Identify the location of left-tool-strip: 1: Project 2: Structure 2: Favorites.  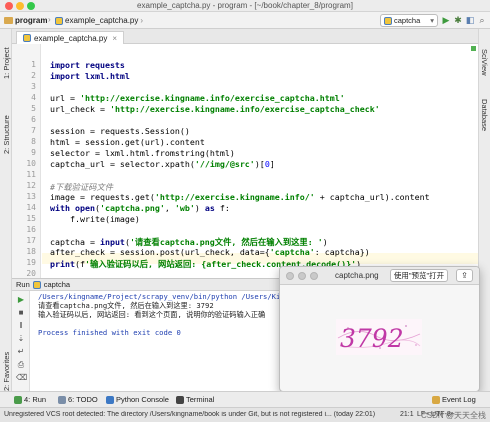
(6, 210).